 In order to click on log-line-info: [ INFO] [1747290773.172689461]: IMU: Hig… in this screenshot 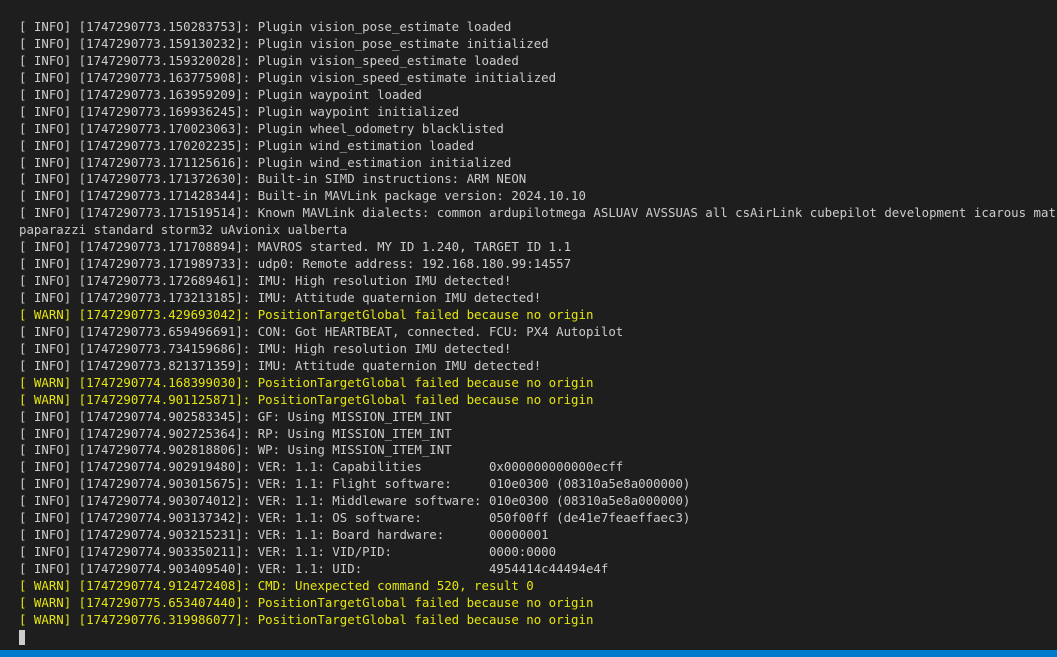, I will do `click(265, 281)`.